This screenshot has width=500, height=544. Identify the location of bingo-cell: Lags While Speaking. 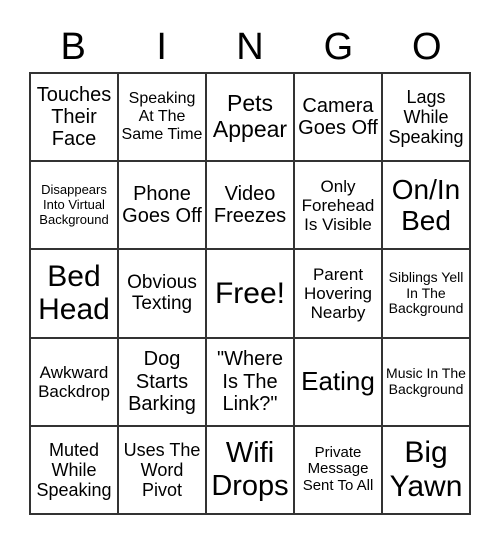
(426, 117).